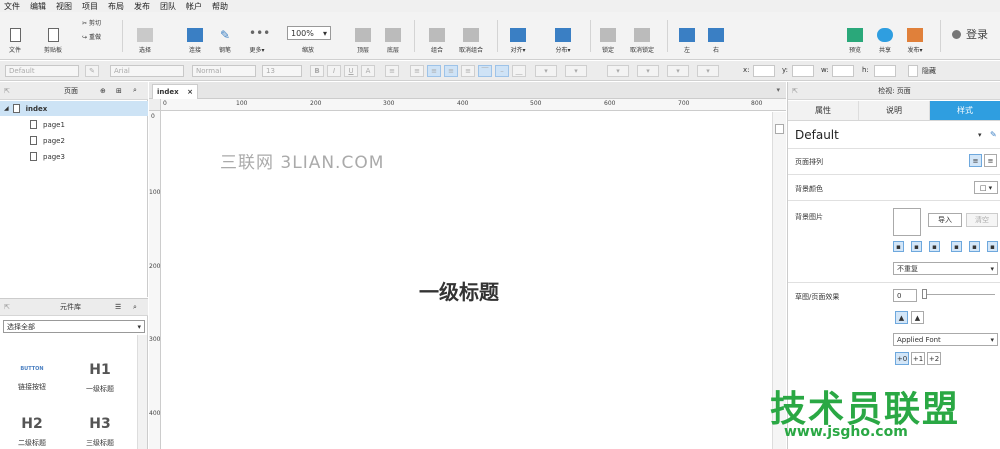  Describe the element at coordinates (986, 187) in the screenshot. I see `bg-color-picker: □ ▾` at that location.